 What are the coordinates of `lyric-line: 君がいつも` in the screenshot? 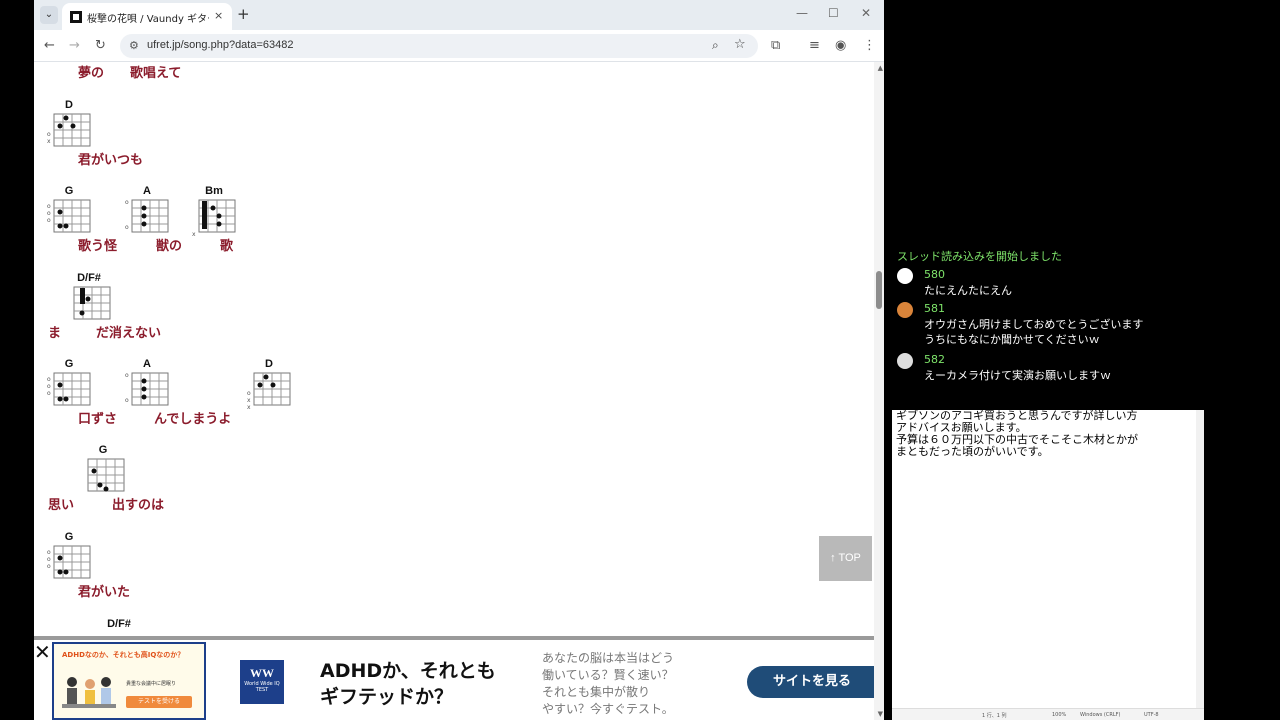 It's located at (111, 160).